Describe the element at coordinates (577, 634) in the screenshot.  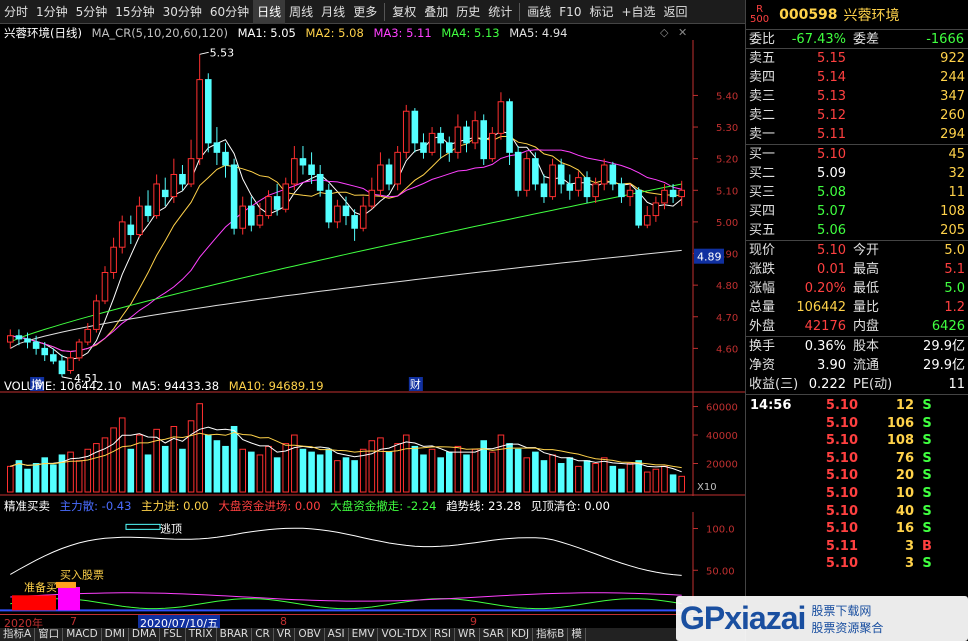
I see `bottom-tab-19: 模` at that location.